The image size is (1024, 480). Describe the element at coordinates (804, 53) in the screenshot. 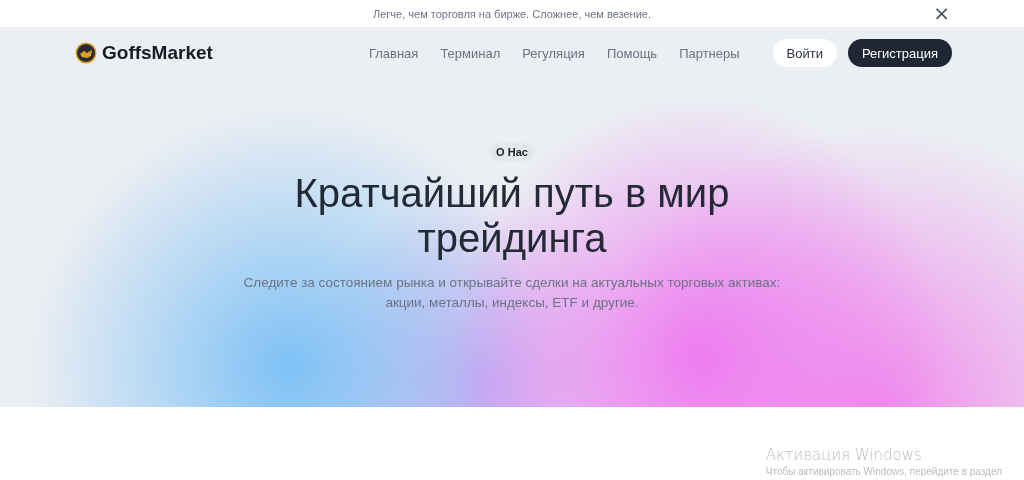

I see `login-button: Войти` at that location.